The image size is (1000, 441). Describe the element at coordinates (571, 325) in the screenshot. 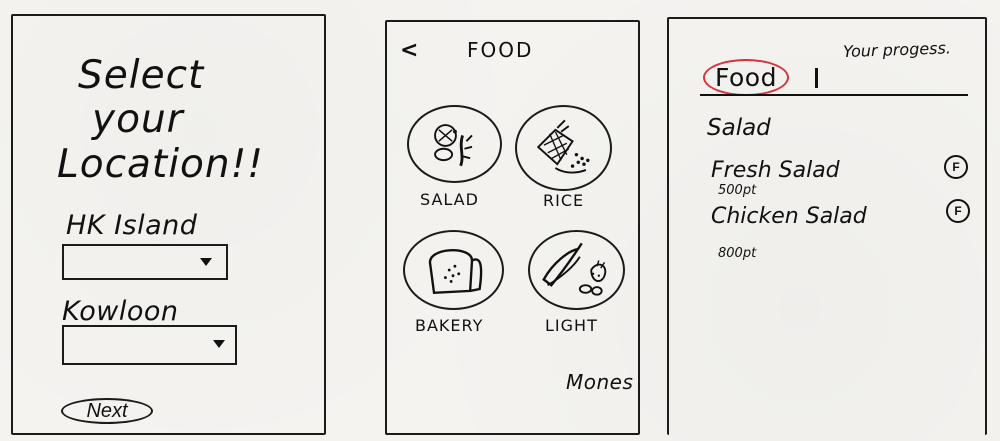

I see `category-light-label: LIGHT` at that location.